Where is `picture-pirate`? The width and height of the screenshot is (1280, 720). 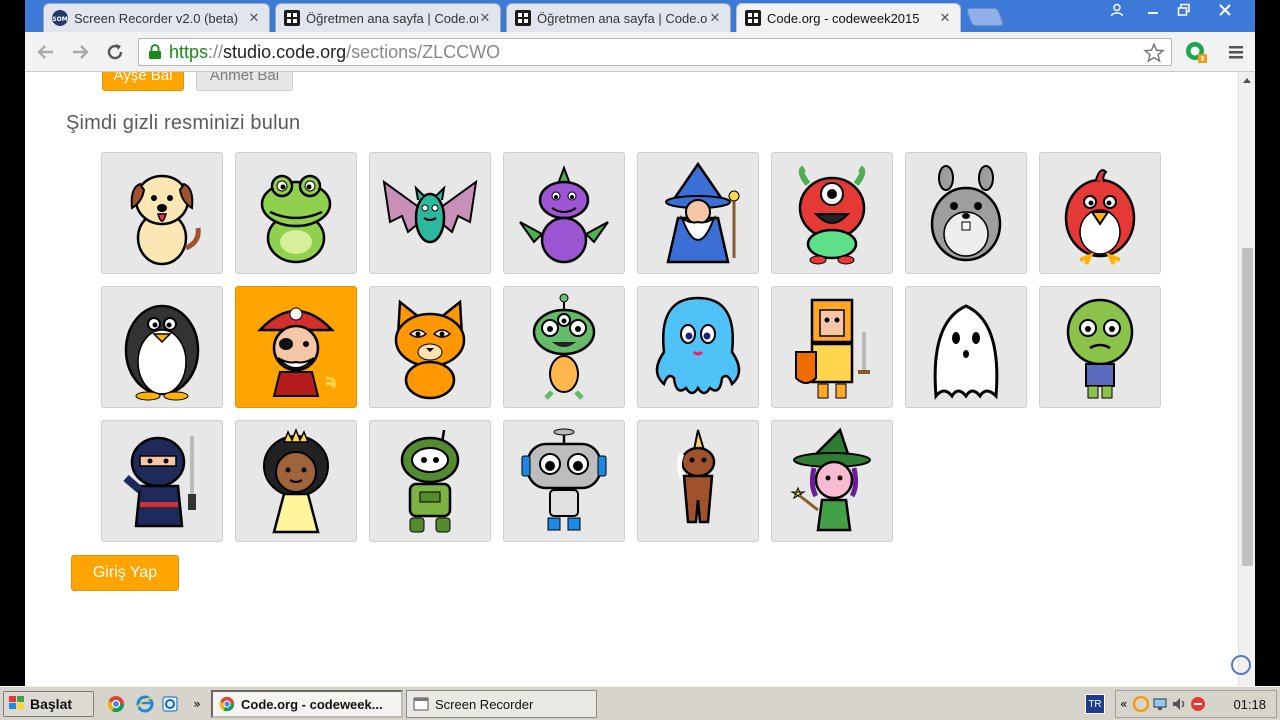 picture-pirate is located at coordinates (296, 347).